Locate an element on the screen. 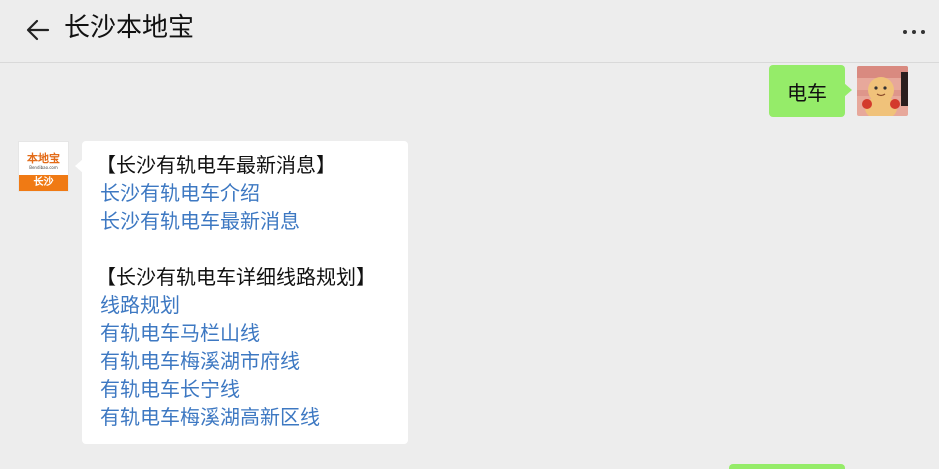  cartoon-avatar-icon is located at coordinates (882, 91).